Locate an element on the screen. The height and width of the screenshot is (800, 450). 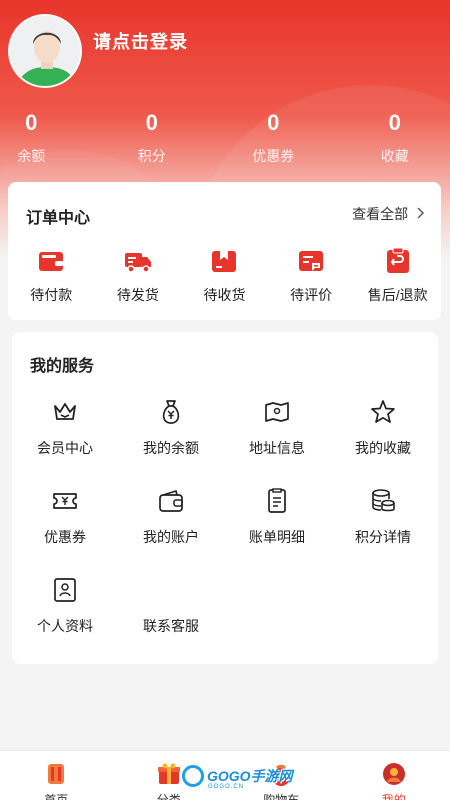
tab-label: 购物车 is located at coordinates (281, 796).